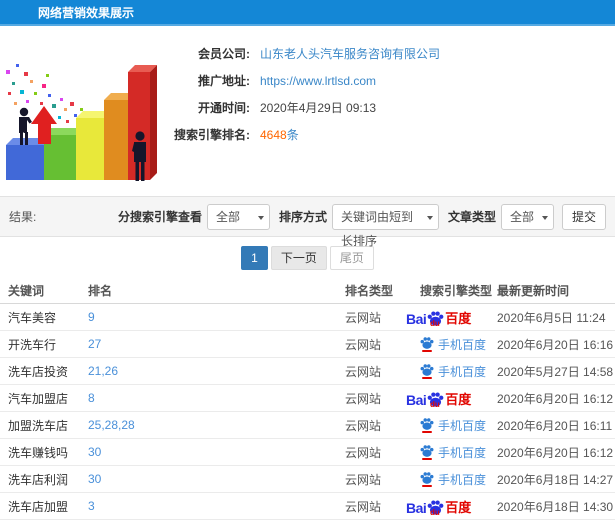 Image resolution: width=615 pixels, height=520 pixels. Describe the element at coordinates (551, 317) in the screenshot. I see `updated-cell: 2020年6月5日 11:24` at that location.